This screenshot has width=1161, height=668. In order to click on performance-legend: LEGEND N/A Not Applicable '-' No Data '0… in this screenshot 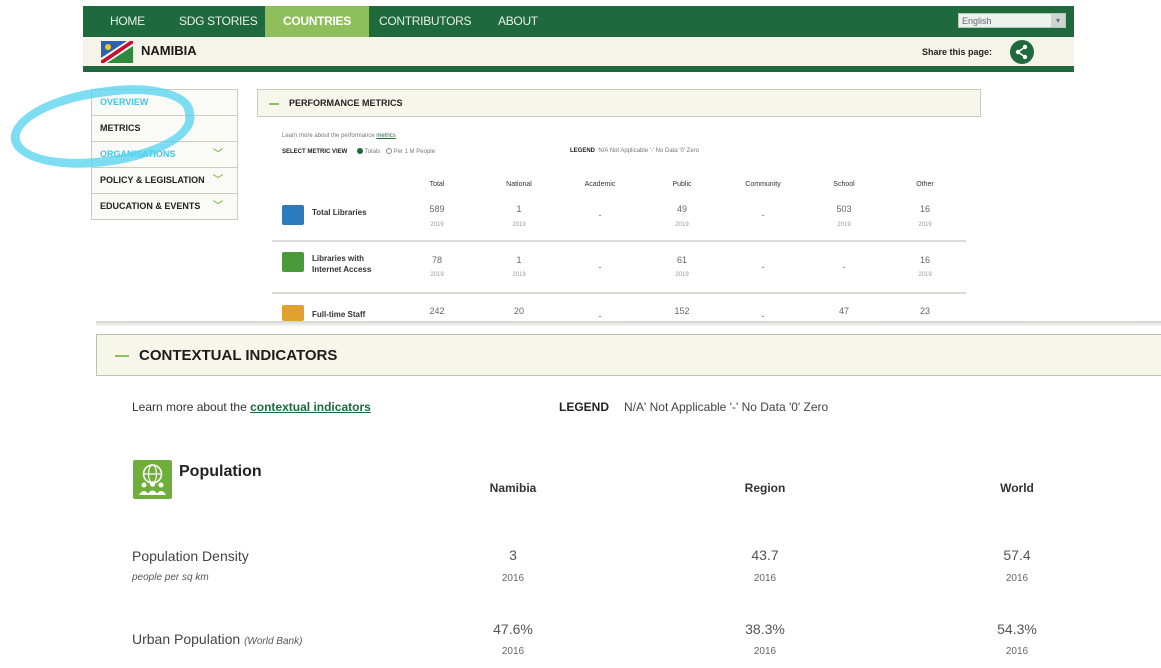, I will do `click(634, 151)`.